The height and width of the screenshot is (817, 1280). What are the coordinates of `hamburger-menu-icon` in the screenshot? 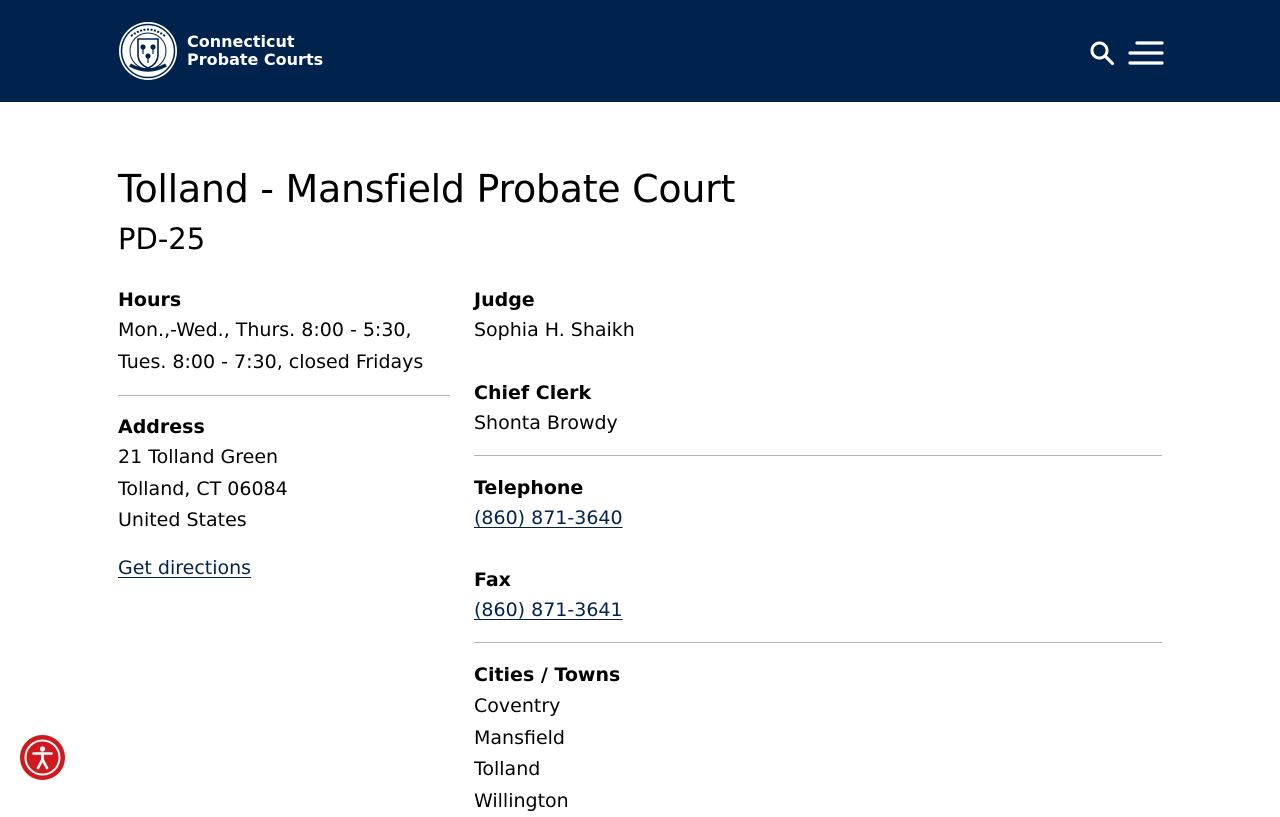 It's located at (1146, 53).